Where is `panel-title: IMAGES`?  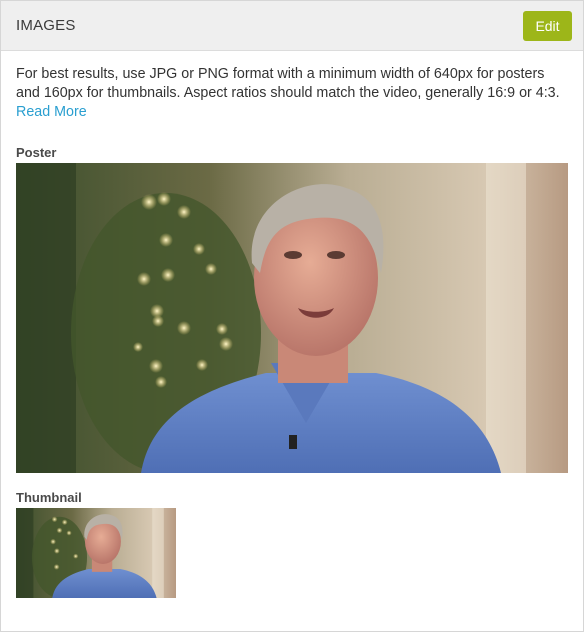
panel-title: IMAGES is located at coordinates (46, 25).